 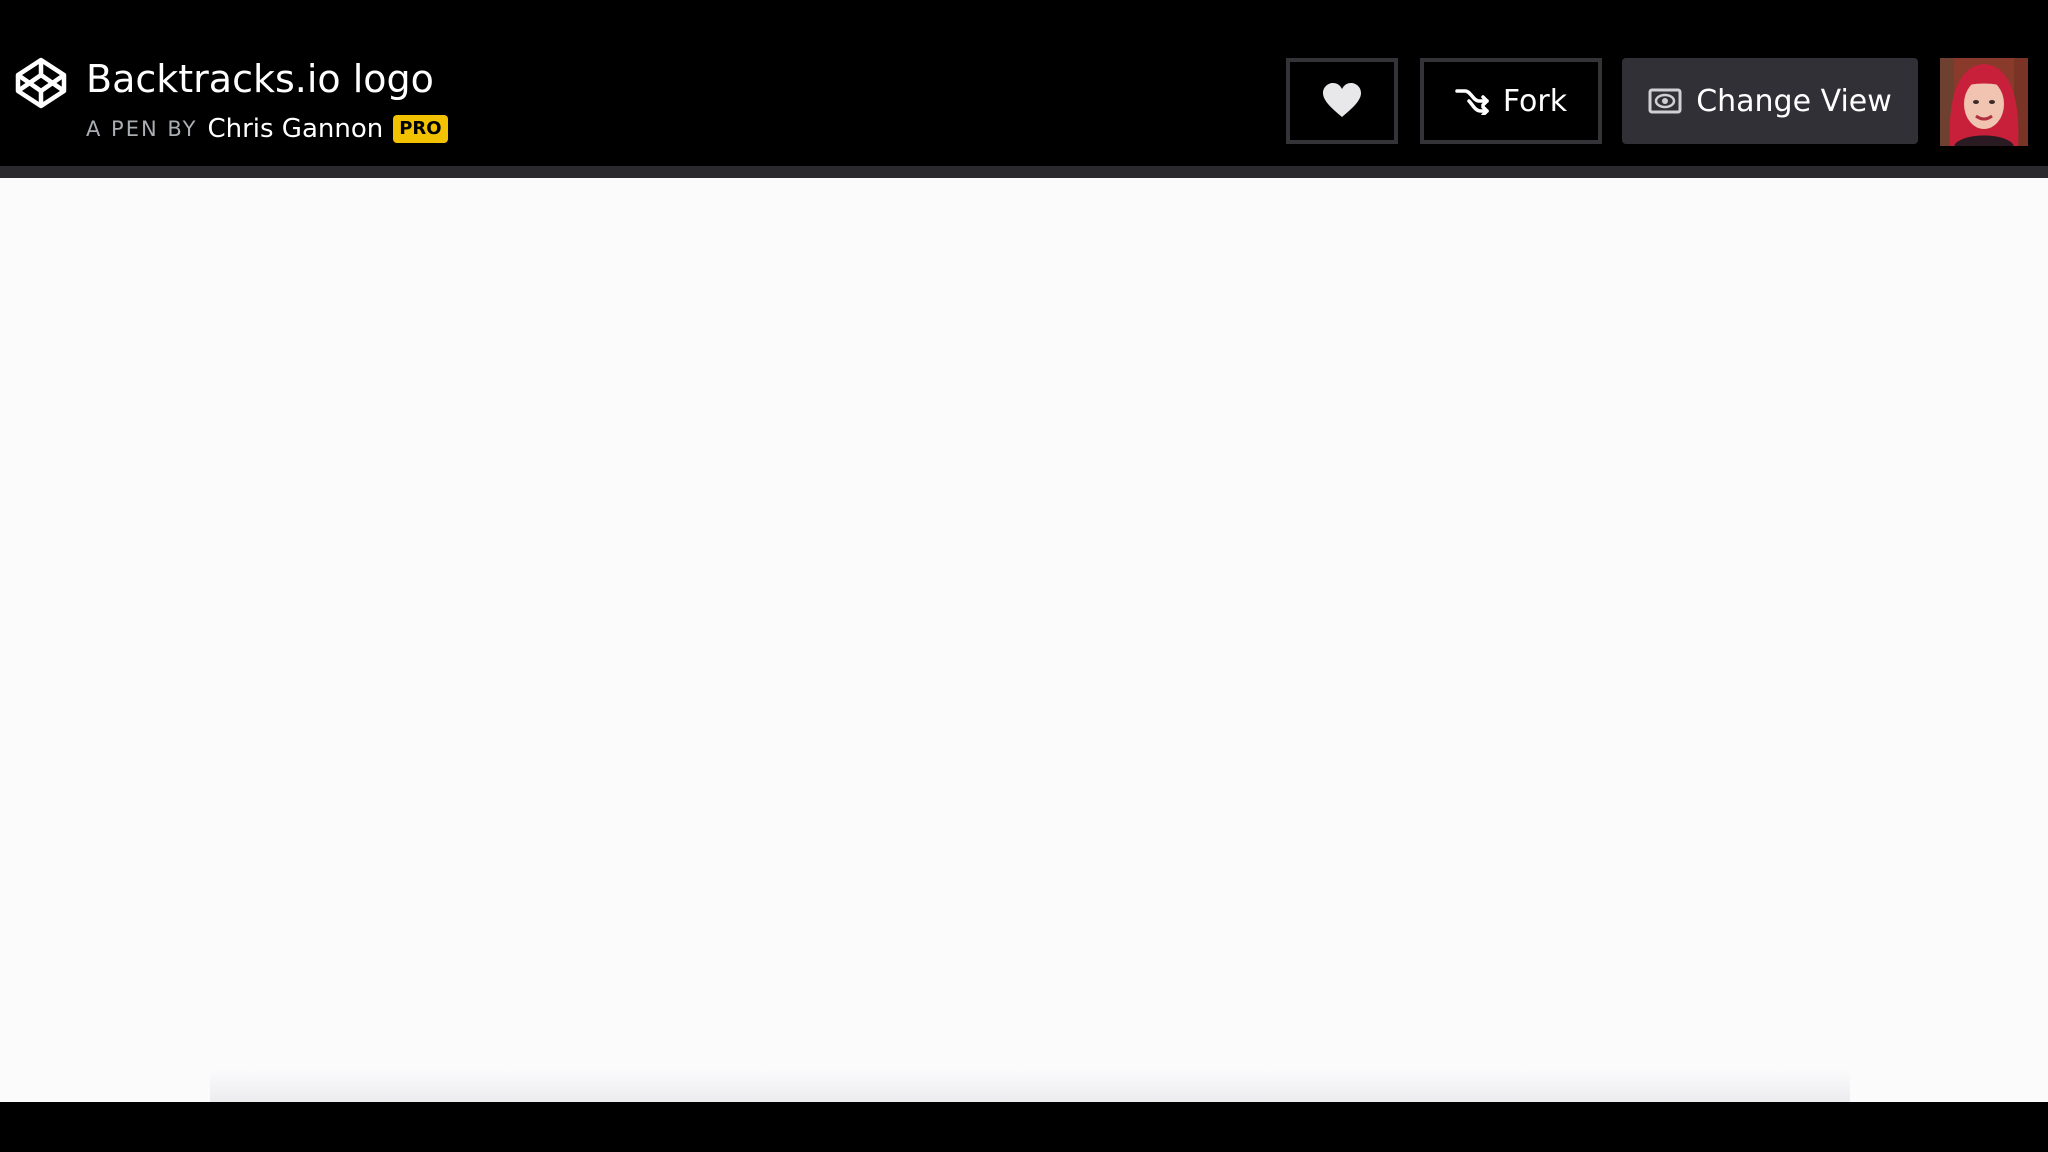 What do you see at coordinates (1472, 101) in the screenshot?
I see `fork-icon` at bounding box center [1472, 101].